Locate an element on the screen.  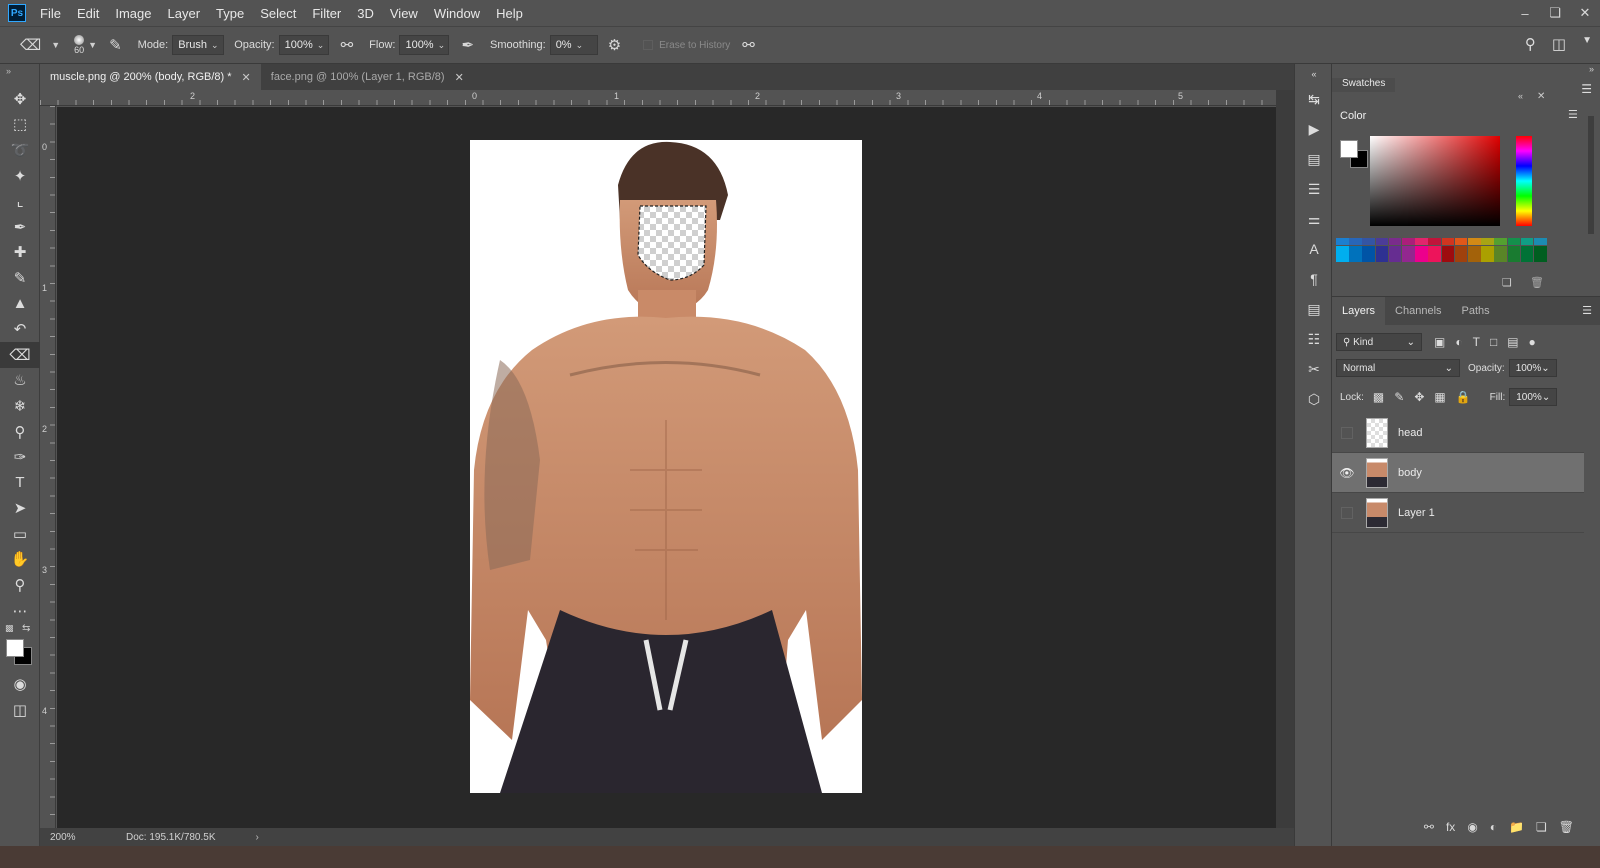
chevron-down-icon: ▼ is located at coordinates (1587, 44).